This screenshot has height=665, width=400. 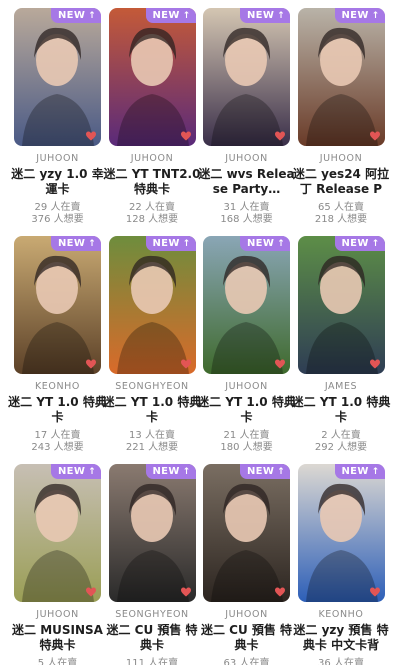 I want to click on member-name: SEONGHYEON, so click(x=152, y=386).